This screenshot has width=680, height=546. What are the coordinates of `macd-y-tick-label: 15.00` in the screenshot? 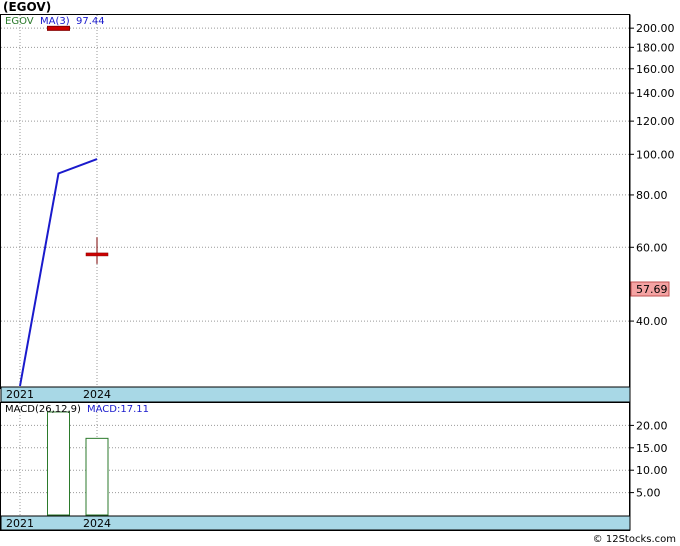 It's located at (652, 448).